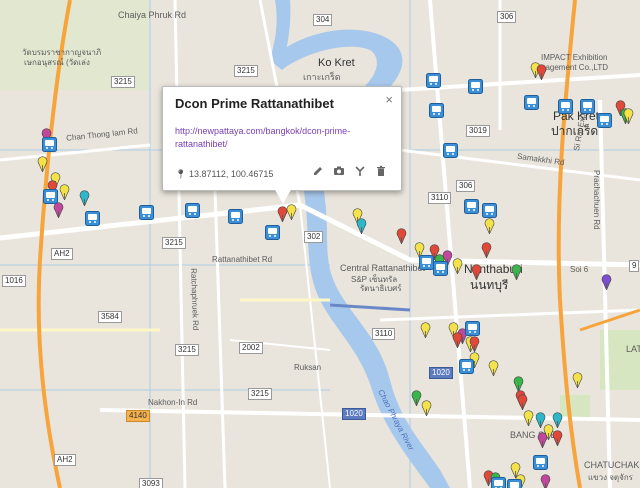 The image size is (640, 488). I want to click on road-label-rattanathibet: Rattanathibet Rd, so click(242, 259).